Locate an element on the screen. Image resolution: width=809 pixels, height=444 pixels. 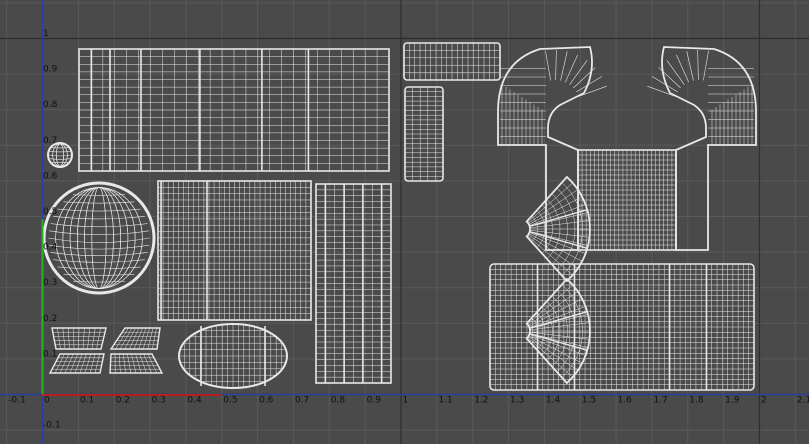
v-tick-label: 0.9 is located at coordinates (50, 70).